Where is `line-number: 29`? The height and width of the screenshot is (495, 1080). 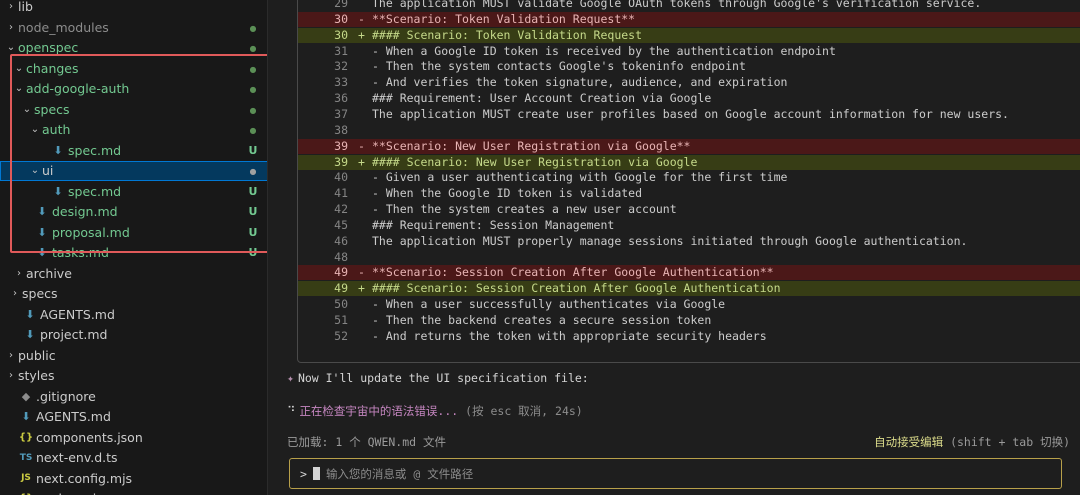 line-number: 29 is located at coordinates (341, 5).